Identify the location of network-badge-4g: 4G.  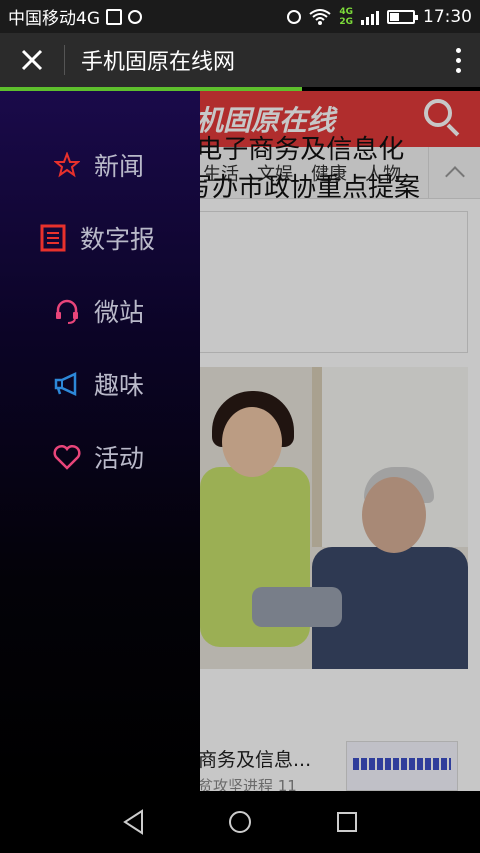
(346, 11).